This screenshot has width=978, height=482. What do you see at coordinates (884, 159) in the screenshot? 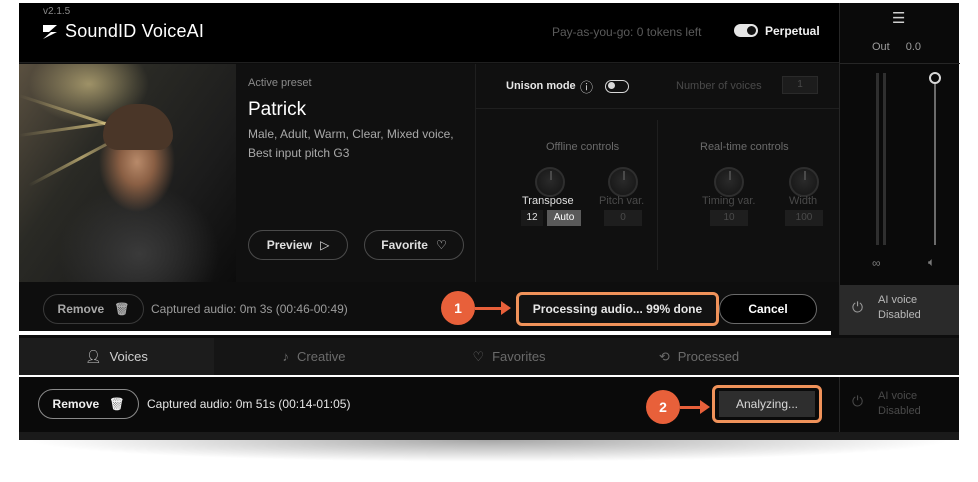
I see `level-meter-right` at bounding box center [884, 159].